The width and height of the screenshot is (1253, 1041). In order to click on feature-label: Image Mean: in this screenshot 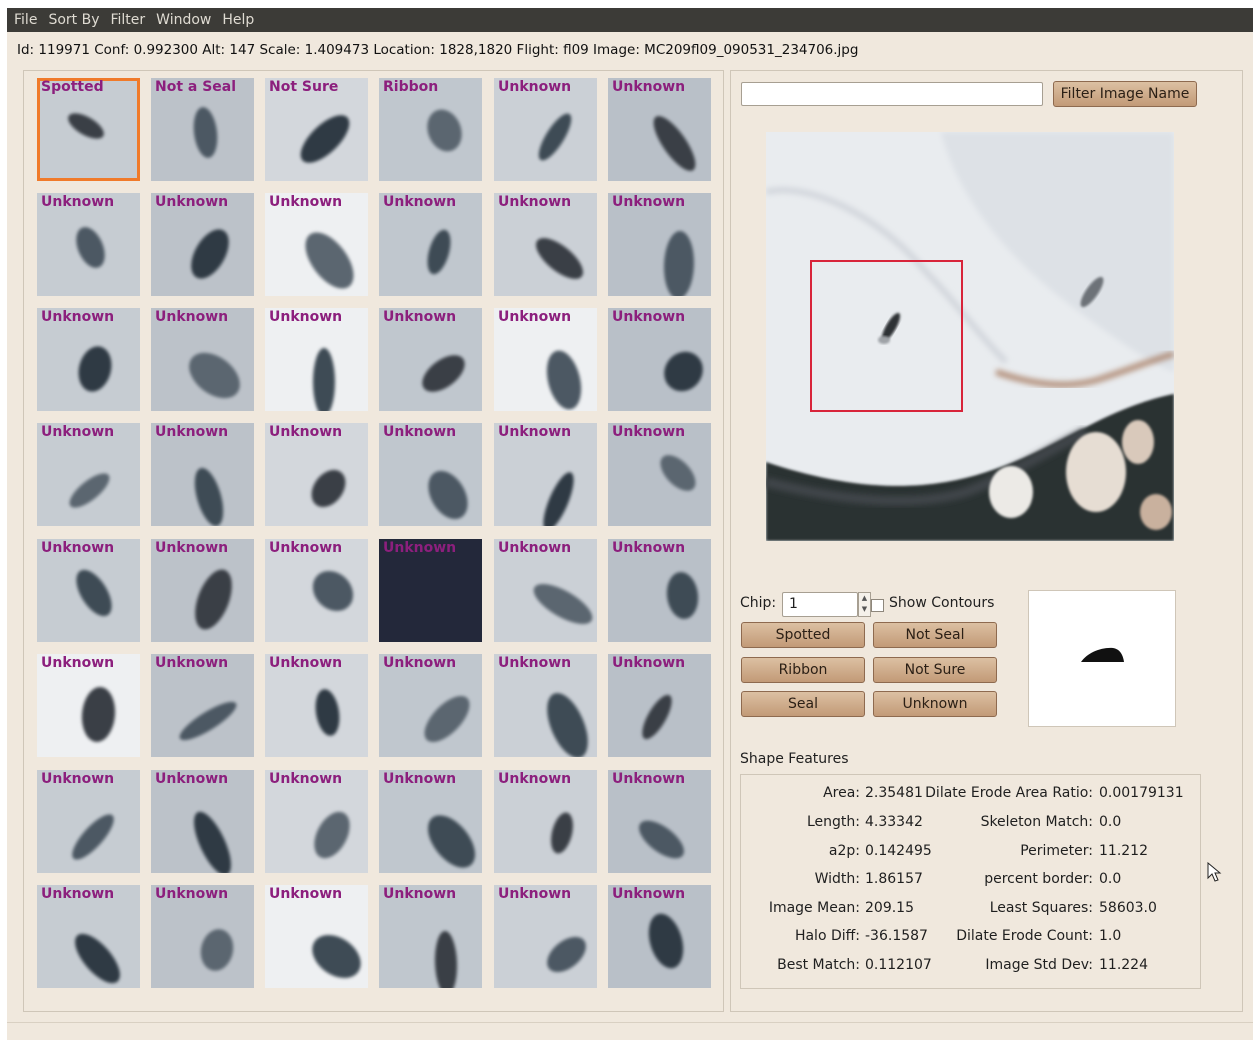, I will do `click(814, 908)`.